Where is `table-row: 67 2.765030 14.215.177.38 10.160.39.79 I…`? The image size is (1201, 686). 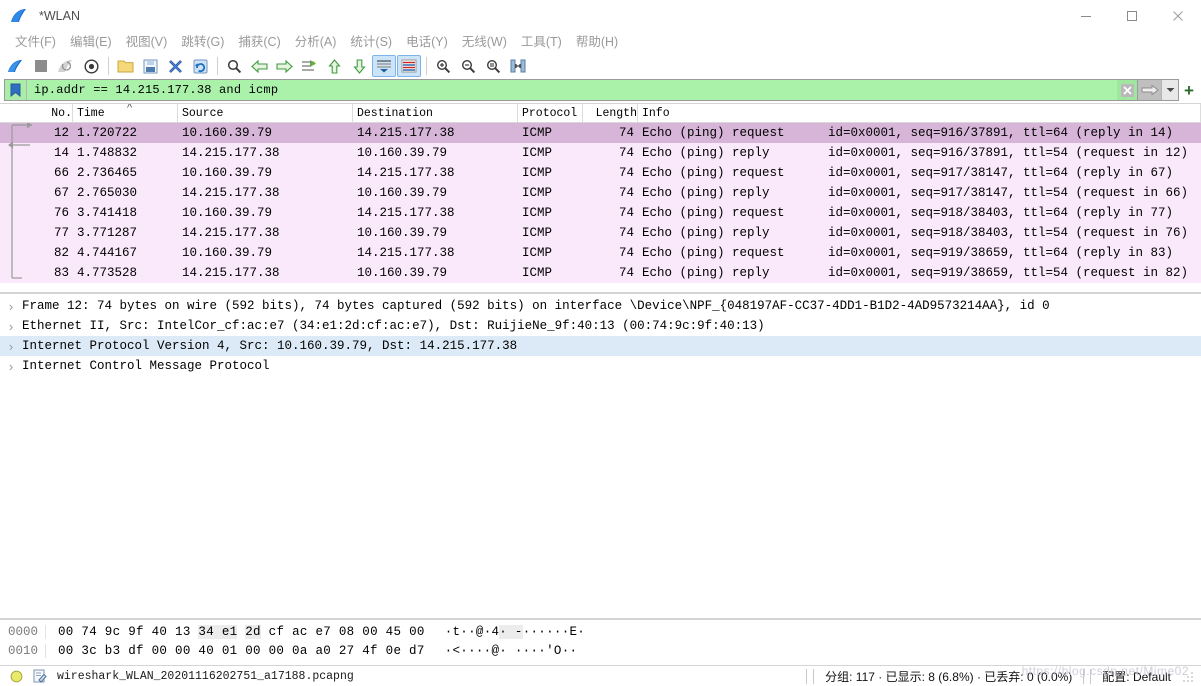
table-row: 67 2.765030 14.215.177.38 10.160.39.79 I… is located at coordinates (600, 193).